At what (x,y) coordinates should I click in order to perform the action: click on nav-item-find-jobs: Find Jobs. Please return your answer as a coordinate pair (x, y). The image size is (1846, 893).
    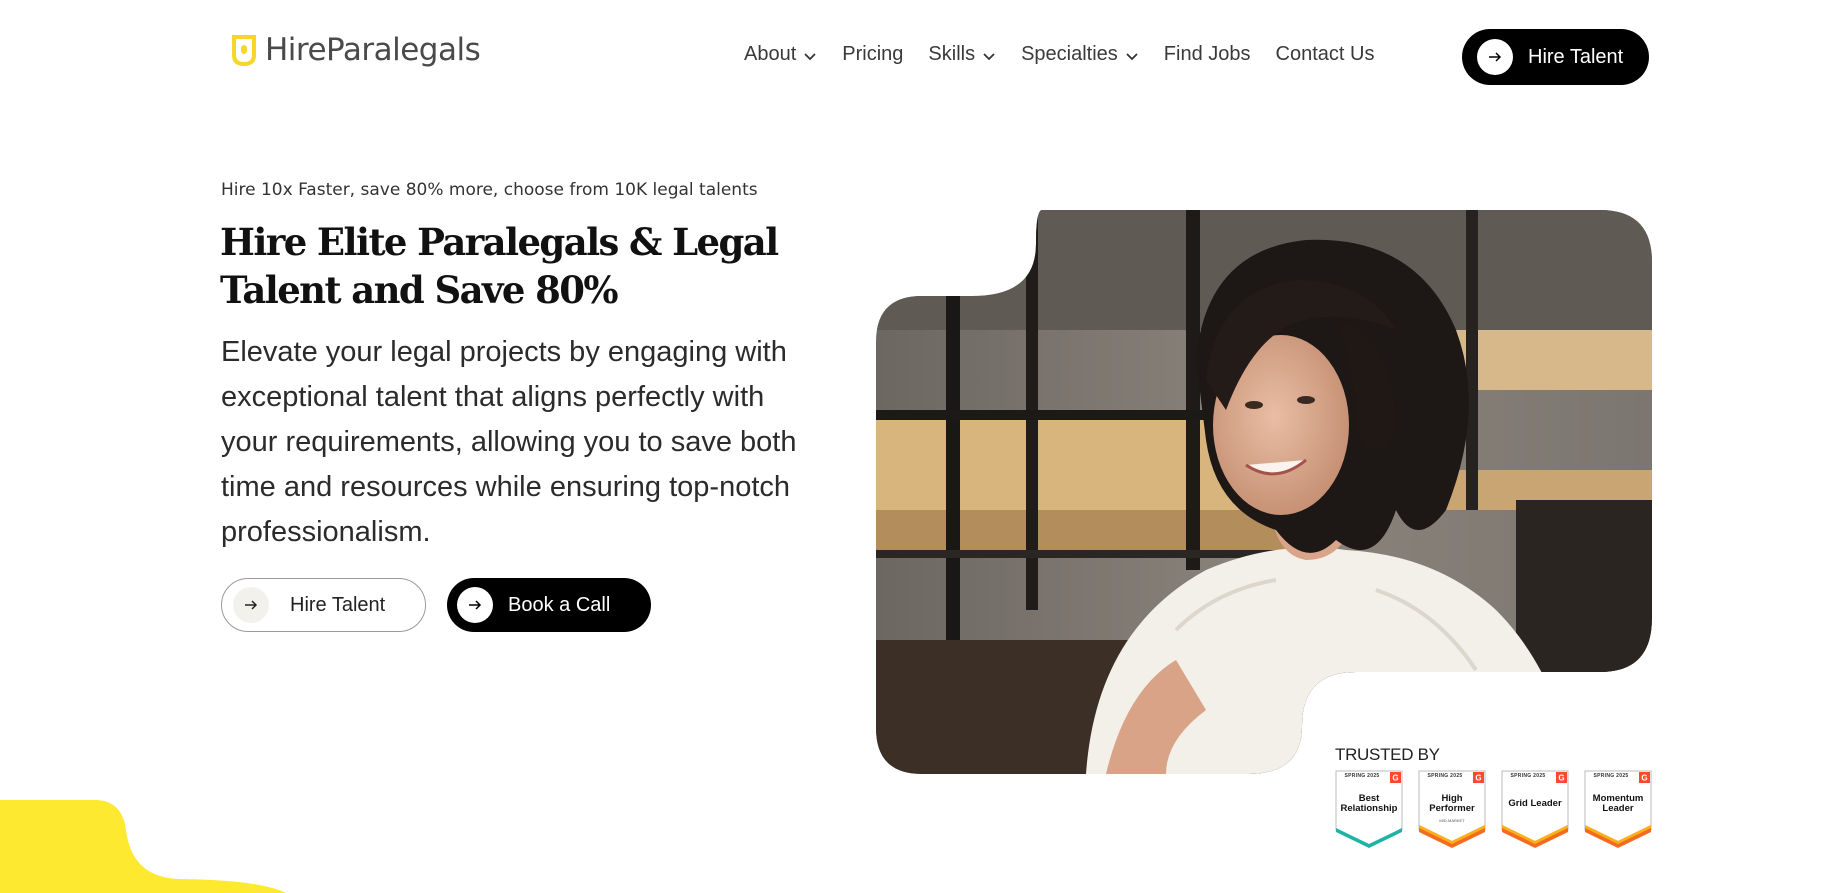
    Looking at the image, I should click on (1207, 54).